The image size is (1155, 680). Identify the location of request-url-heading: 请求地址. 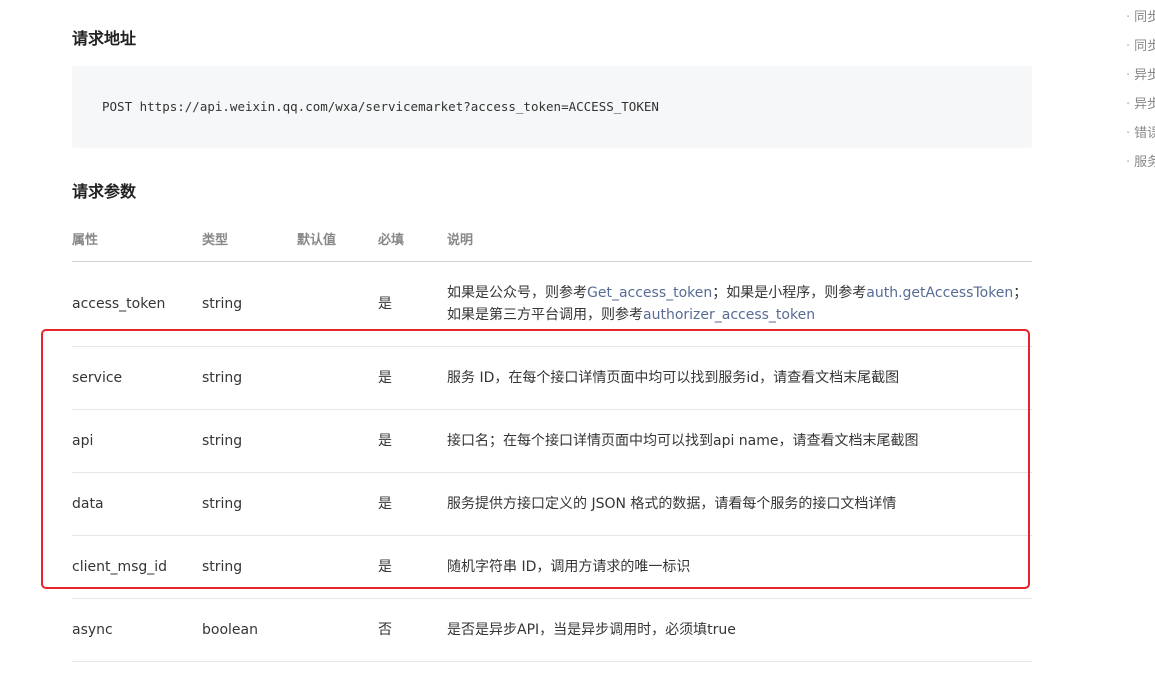
(104, 38).